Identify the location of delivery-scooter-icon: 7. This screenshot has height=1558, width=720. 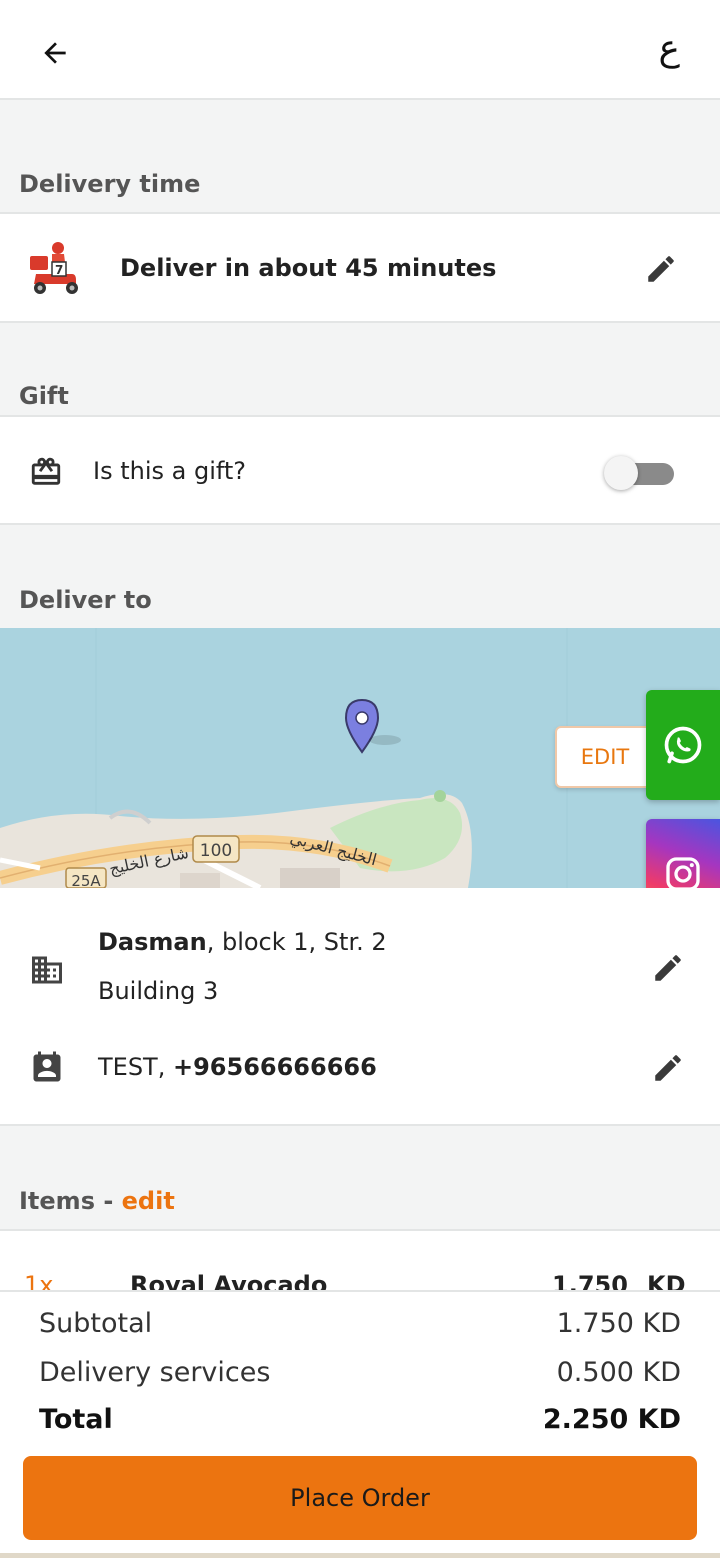
(54, 268).